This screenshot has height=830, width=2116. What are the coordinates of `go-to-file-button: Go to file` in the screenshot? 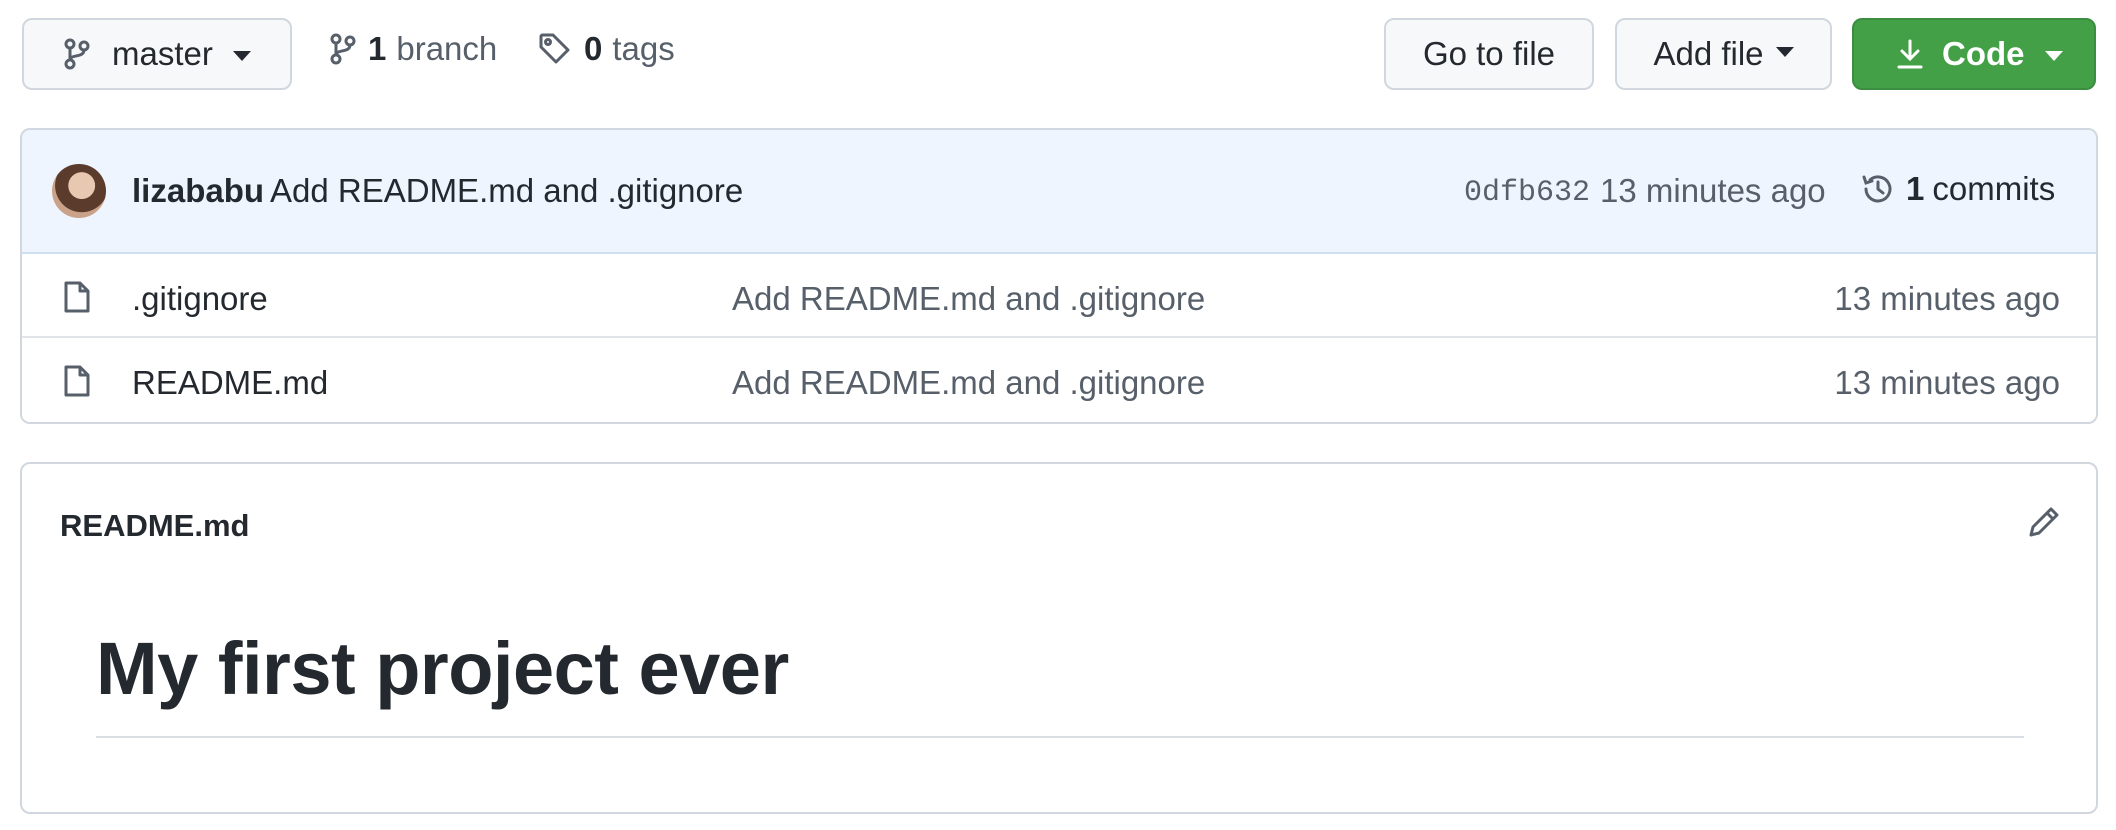 It's located at (1489, 54).